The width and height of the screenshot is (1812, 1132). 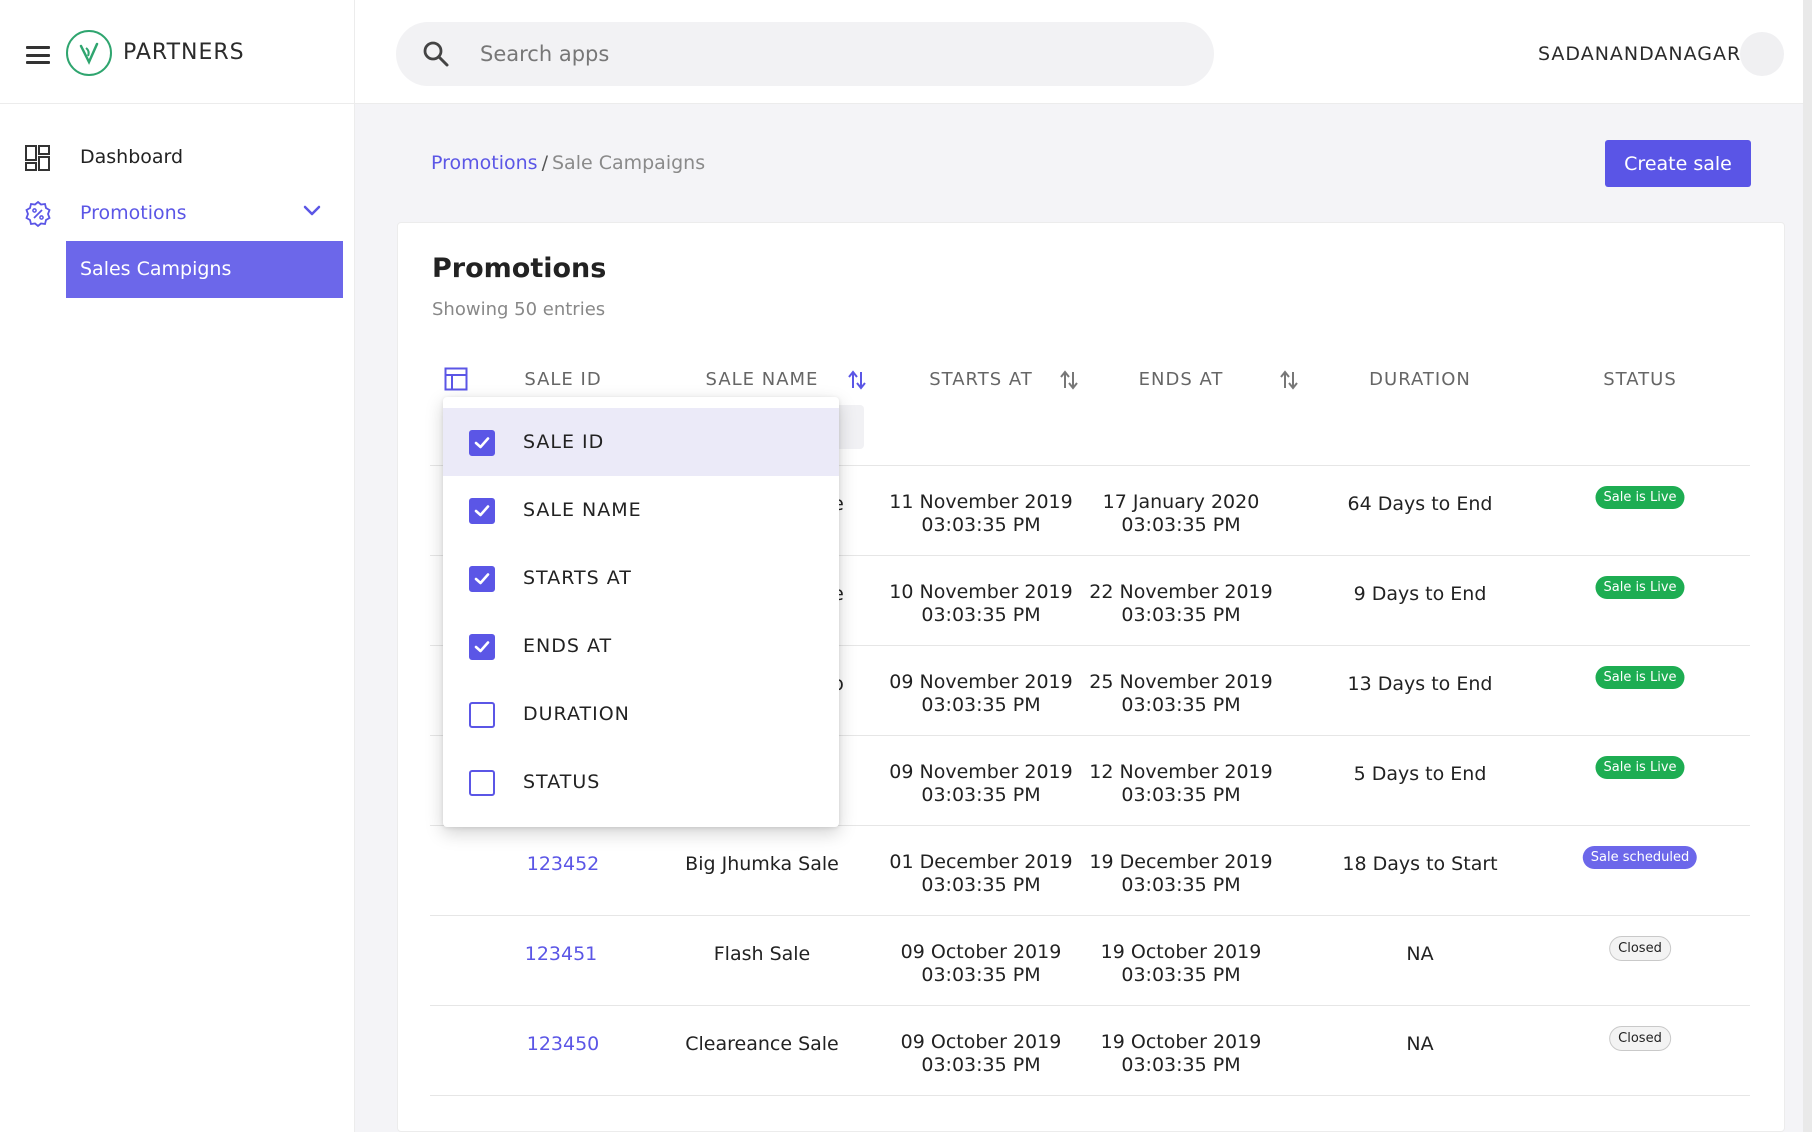 What do you see at coordinates (1420, 504) in the screenshot?
I see `duration-cell: 64 Days to End` at bounding box center [1420, 504].